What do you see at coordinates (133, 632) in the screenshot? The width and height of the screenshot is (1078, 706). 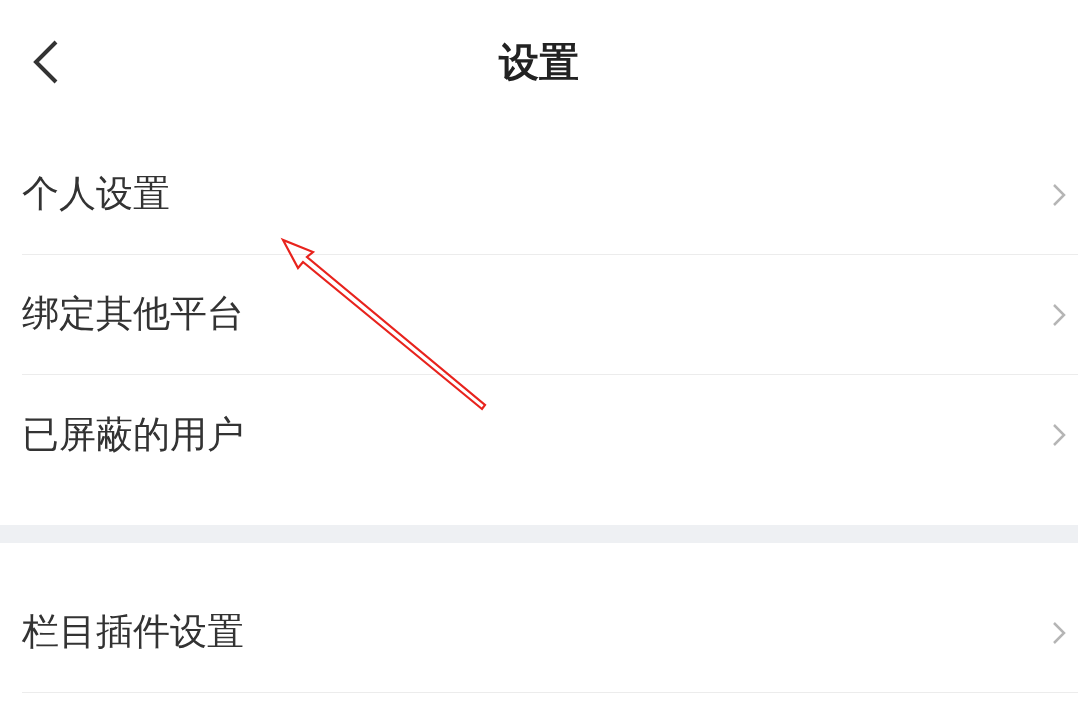 I see `item-label: 栏目插件设置` at bounding box center [133, 632].